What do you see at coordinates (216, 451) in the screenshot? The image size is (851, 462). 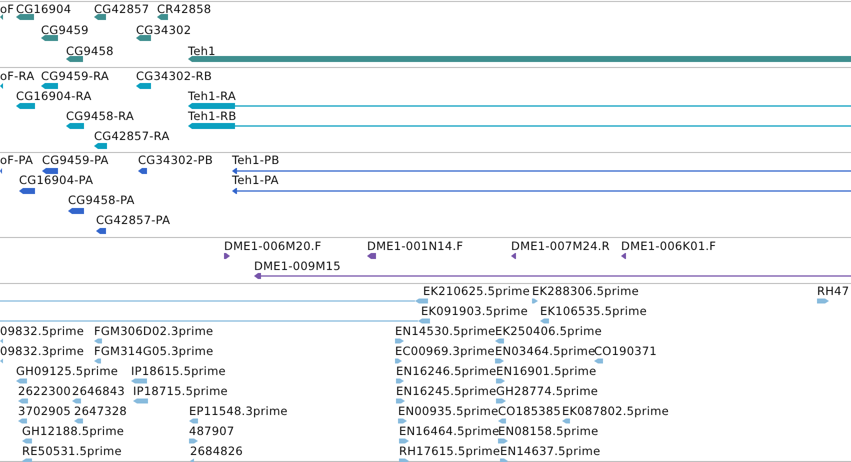 I see `feature-label: 2684826` at bounding box center [216, 451].